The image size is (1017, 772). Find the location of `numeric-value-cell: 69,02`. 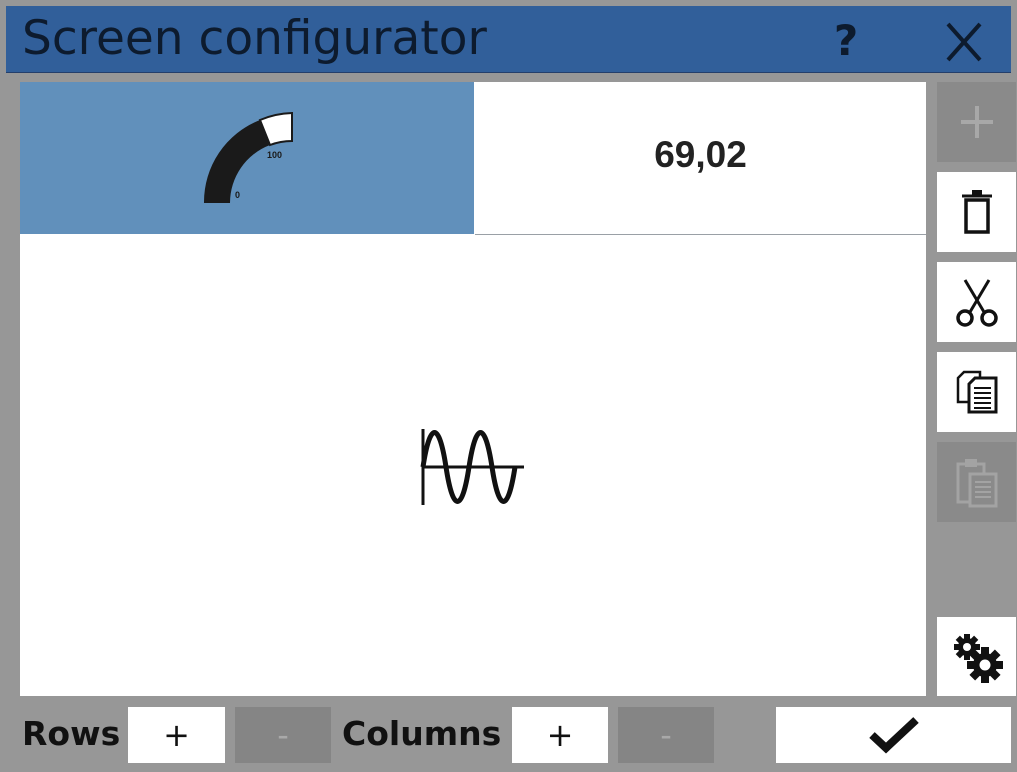

numeric-value-cell: 69,02 is located at coordinates (700, 158).